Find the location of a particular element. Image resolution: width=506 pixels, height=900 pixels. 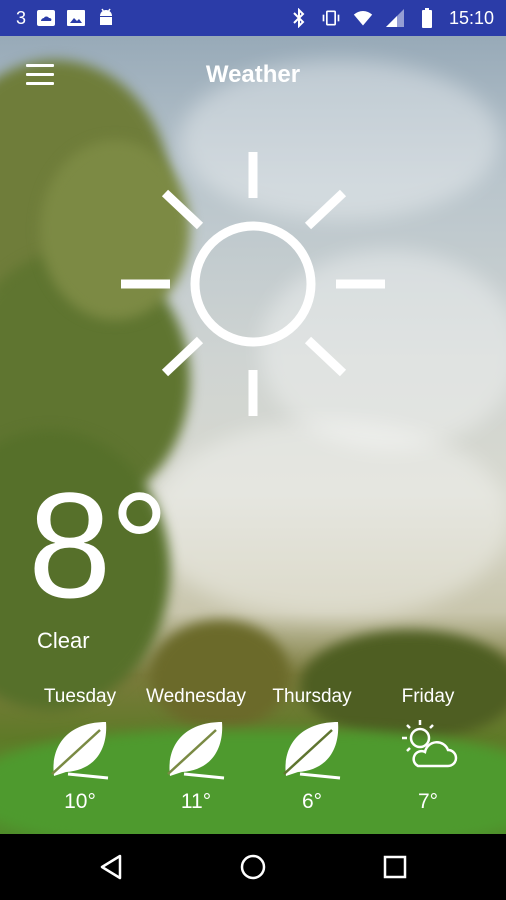

cloud-sync-icon is located at coordinates (46, 18).